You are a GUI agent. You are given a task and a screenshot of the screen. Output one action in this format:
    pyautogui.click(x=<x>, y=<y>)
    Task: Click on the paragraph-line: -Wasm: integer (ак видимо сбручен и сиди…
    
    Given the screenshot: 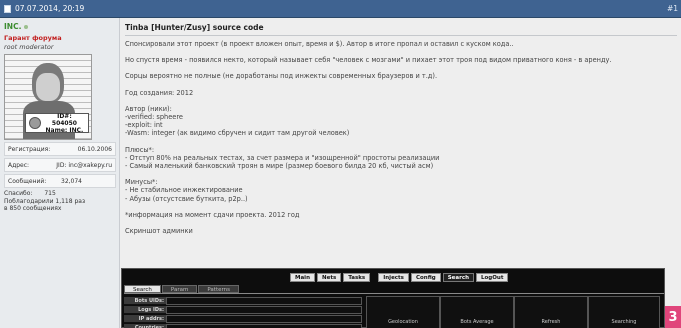 What is the action you would take?
    pyautogui.click(x=237, y=133)
    